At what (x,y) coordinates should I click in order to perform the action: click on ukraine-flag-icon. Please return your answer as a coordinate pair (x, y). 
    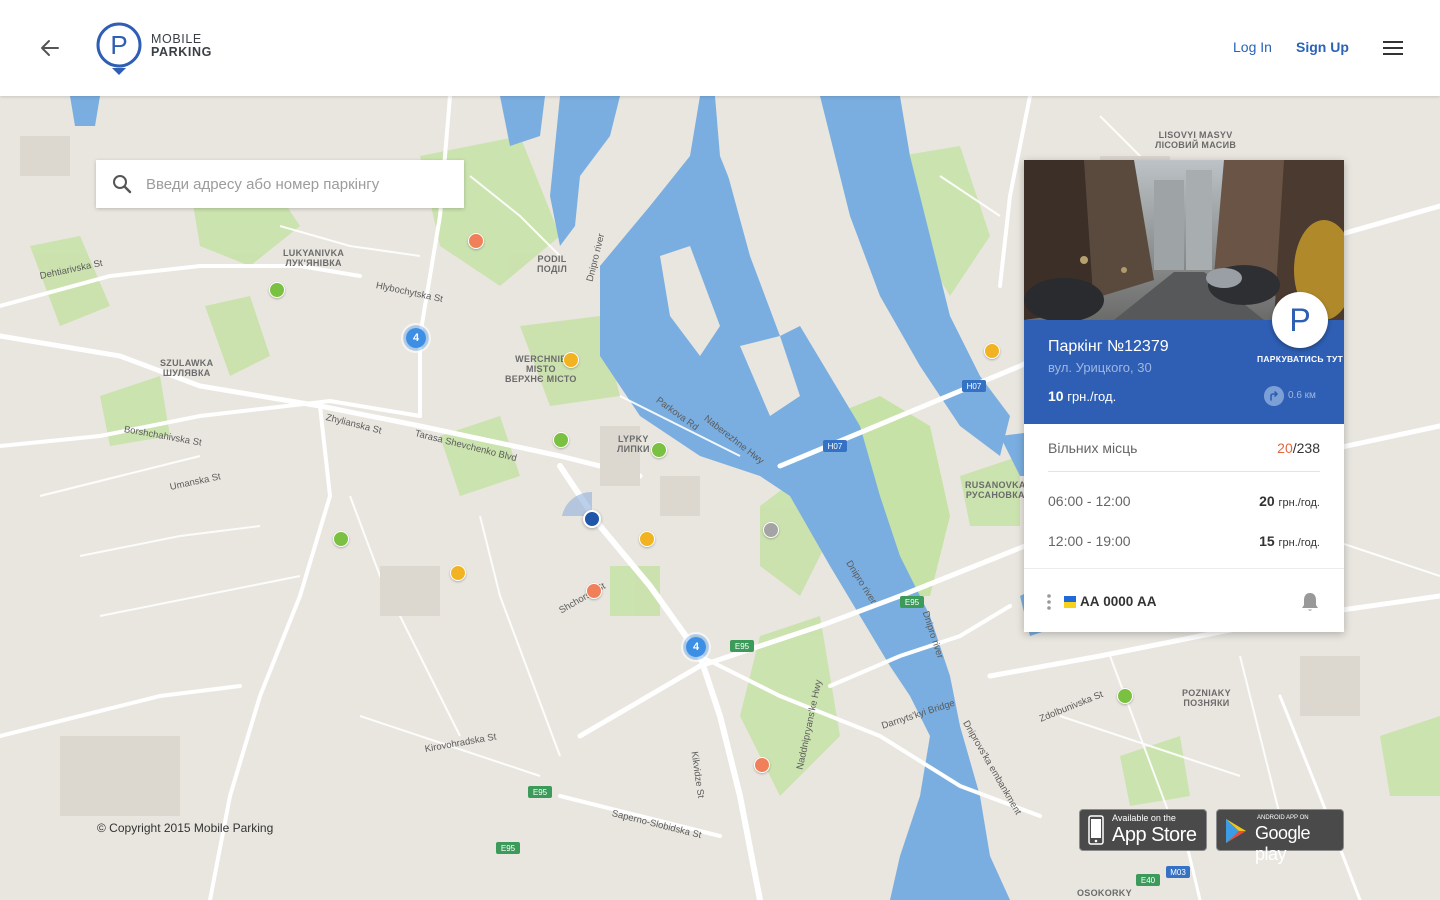
    Looking at the image, I should click on (1070, 602).